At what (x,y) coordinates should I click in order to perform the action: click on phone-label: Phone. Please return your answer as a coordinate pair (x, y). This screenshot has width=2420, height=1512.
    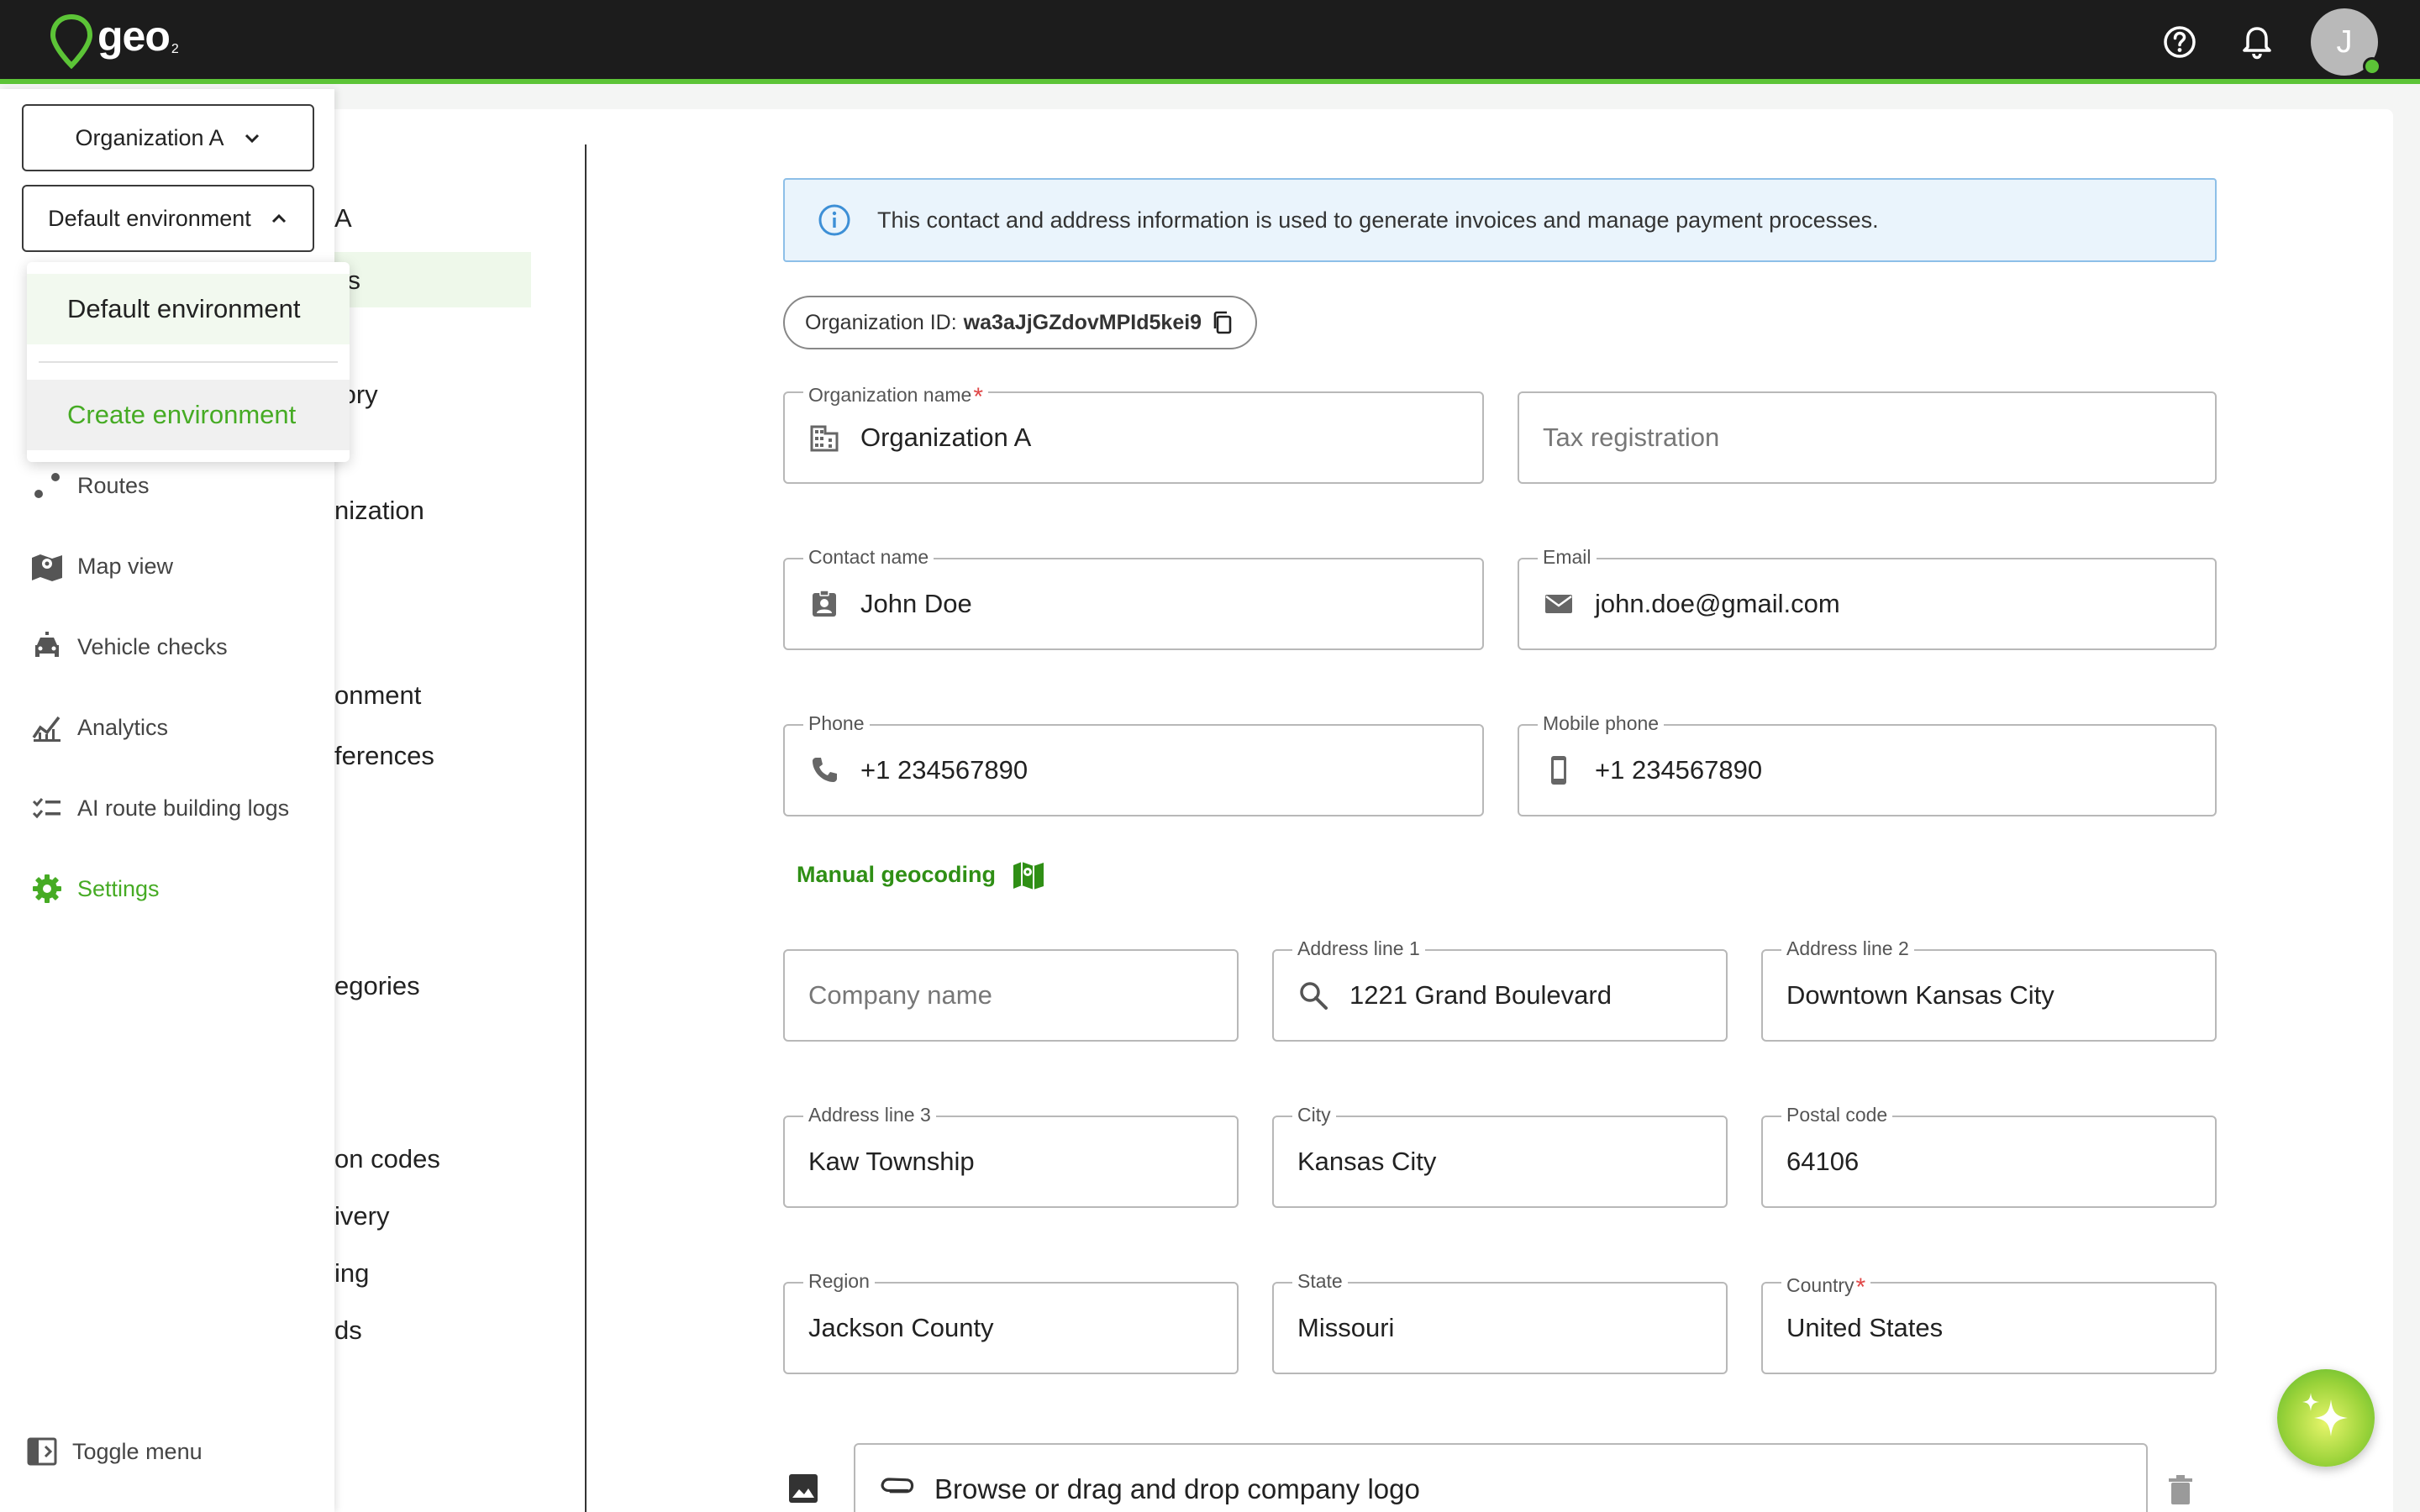
    Looking at the image, I should click on (837, 723).